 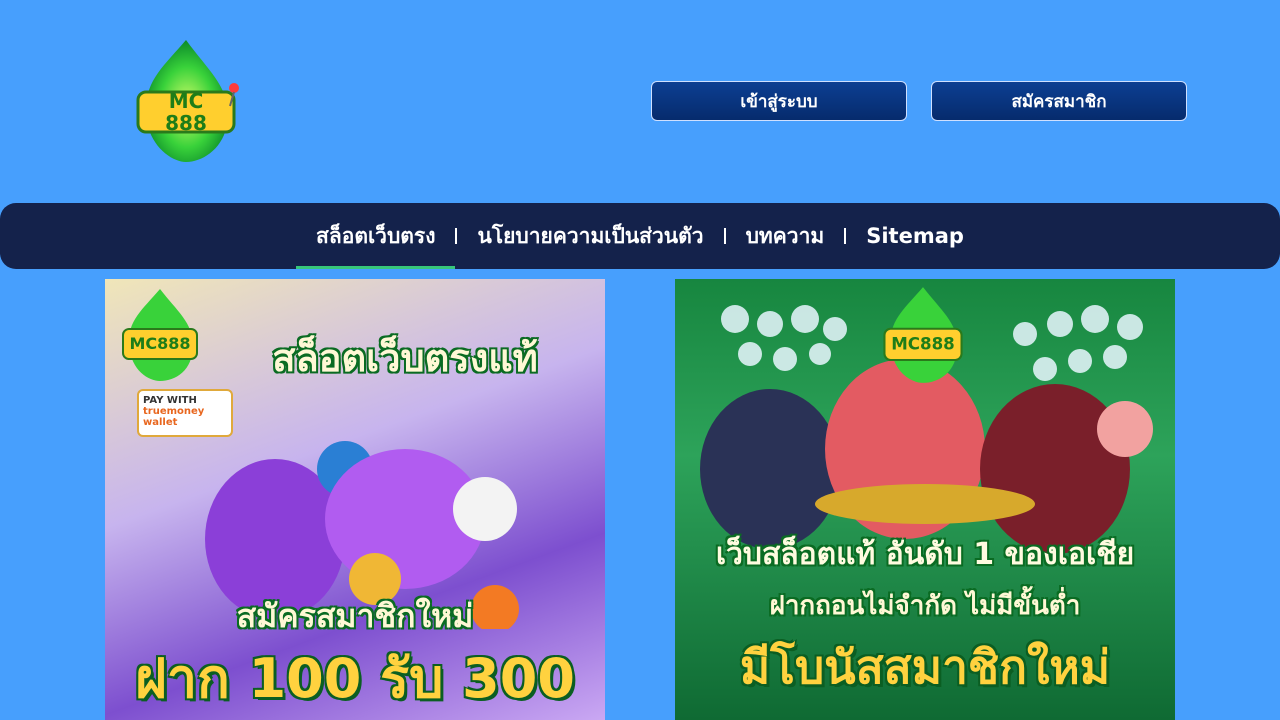 I want to click on truemoney-wallet-label: truemoney wallet, so click(x=174, y=417).